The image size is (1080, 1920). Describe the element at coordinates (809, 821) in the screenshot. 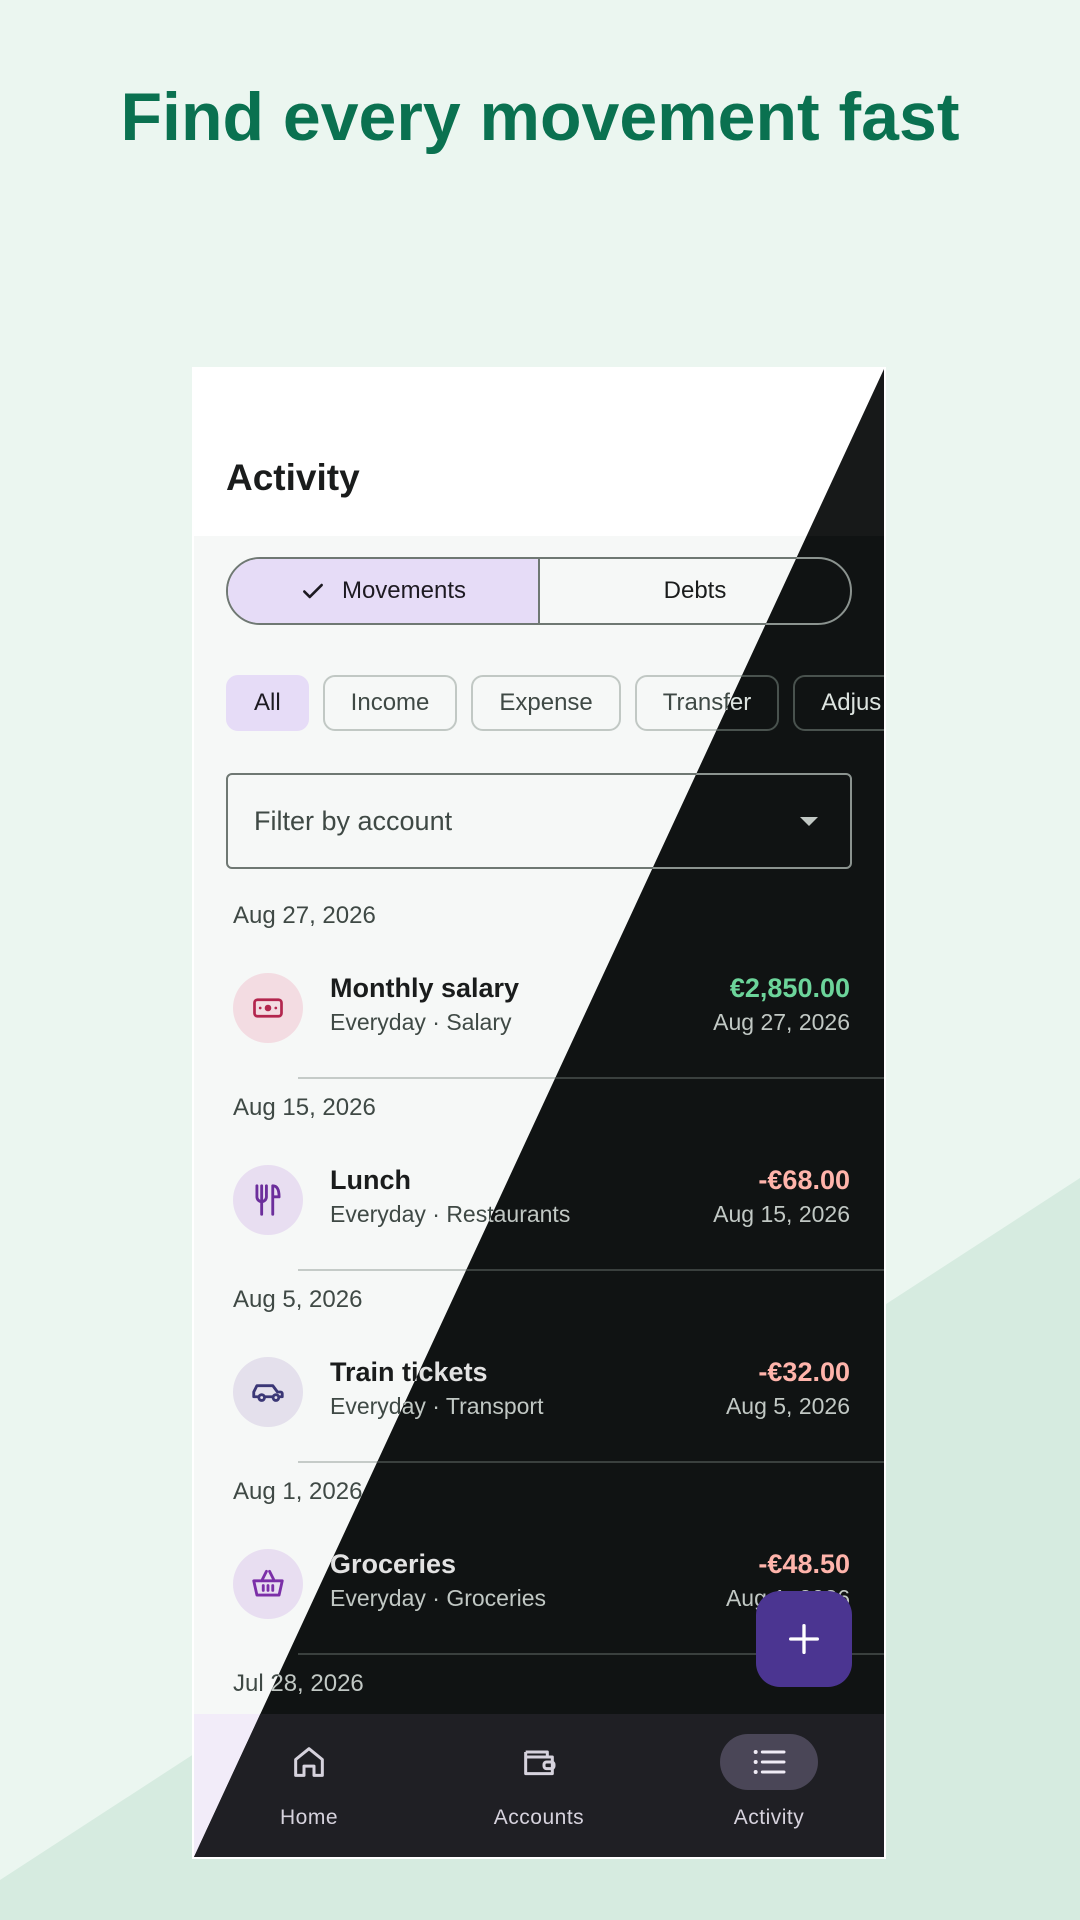

I see `dropdown-arrow-icon` at that location.